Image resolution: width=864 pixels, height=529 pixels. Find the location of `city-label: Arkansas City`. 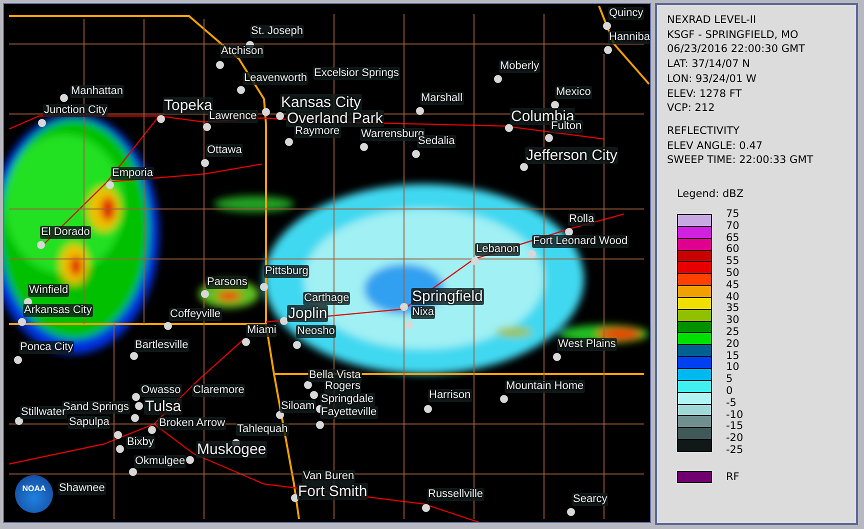

city-label: Arkansas City is located at coordinates (58, 310).